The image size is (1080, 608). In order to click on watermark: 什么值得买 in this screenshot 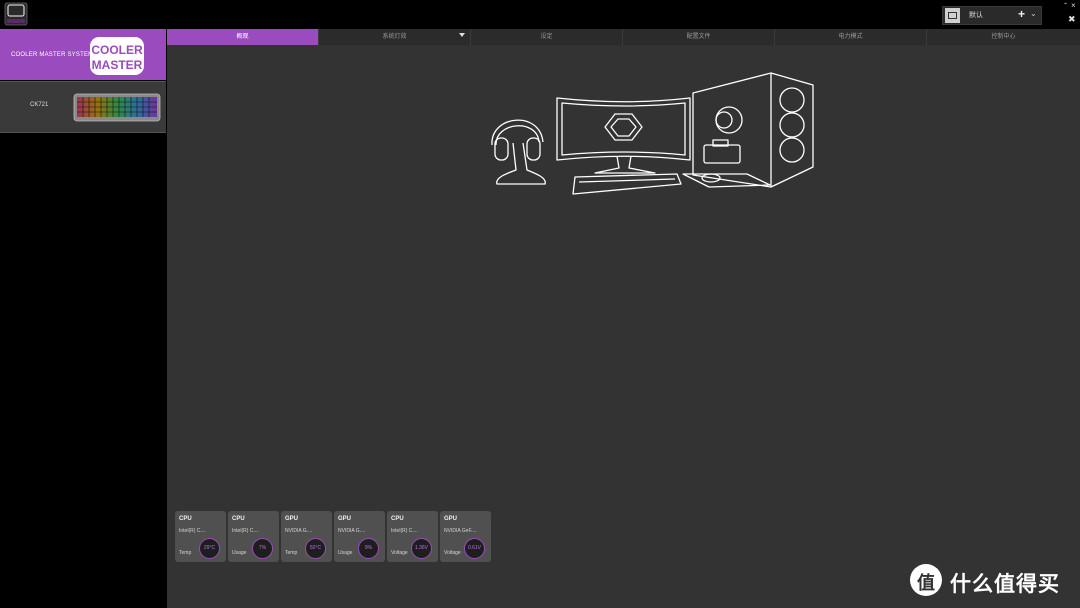, I will do `click(993, 581)`.